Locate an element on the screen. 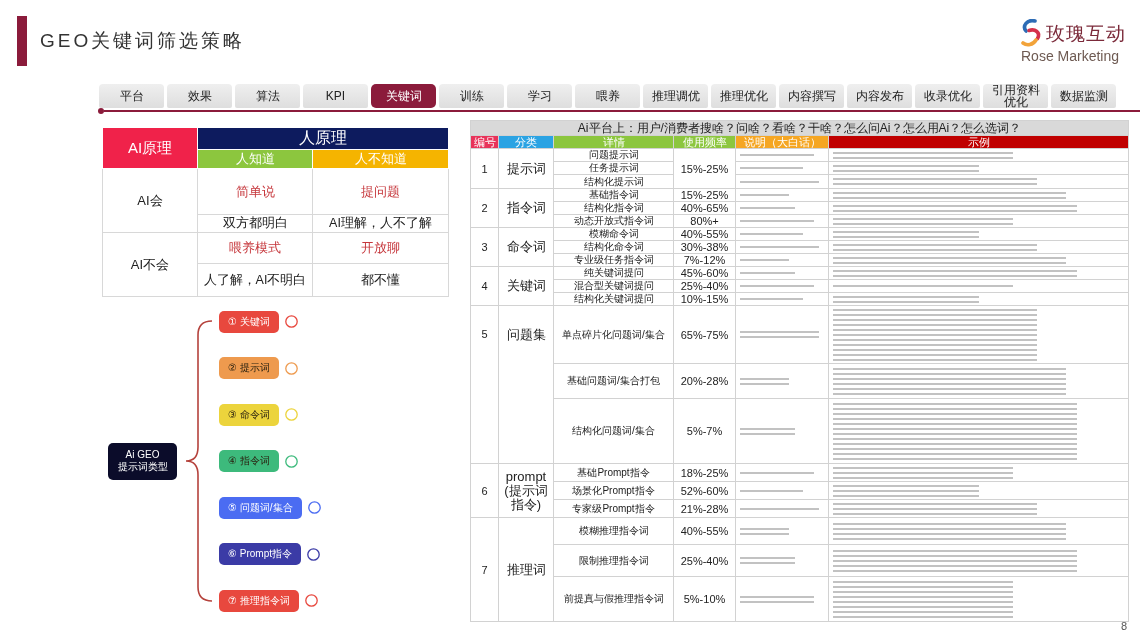  table-cell: 21%-28% is located at coordinates (704, 508).